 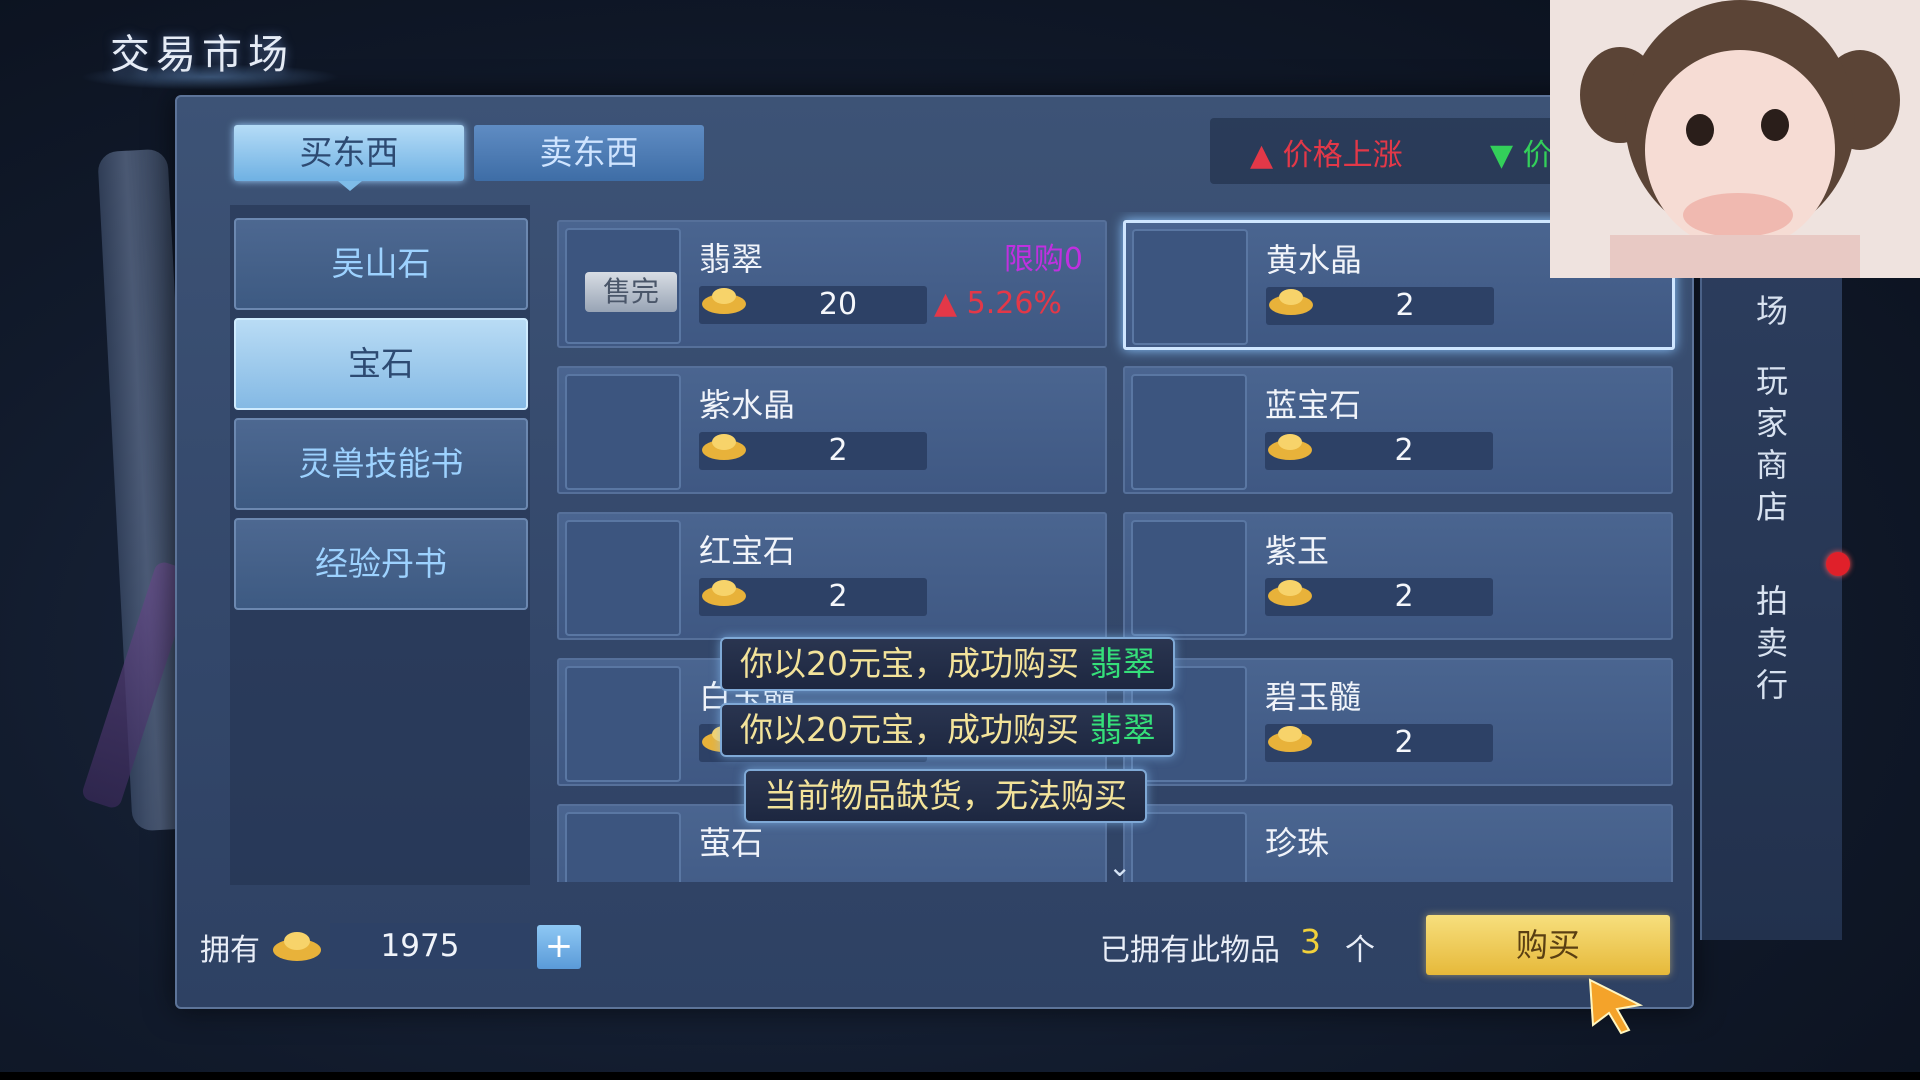 I want to click on item-name: 紫玉, so click(x=1297, y=551).